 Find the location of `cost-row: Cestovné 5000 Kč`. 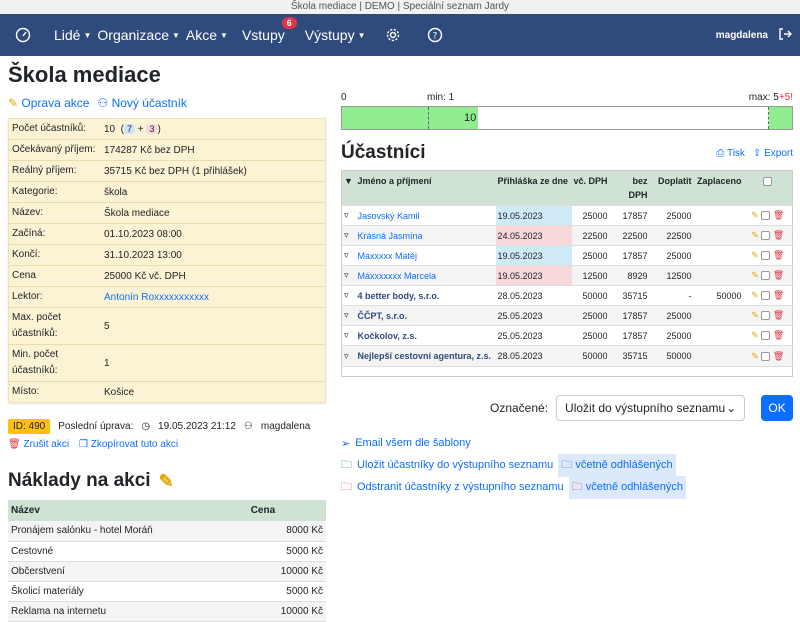

cost-row: Cestovné 5000 Kč is located at coordinates (167, 551).